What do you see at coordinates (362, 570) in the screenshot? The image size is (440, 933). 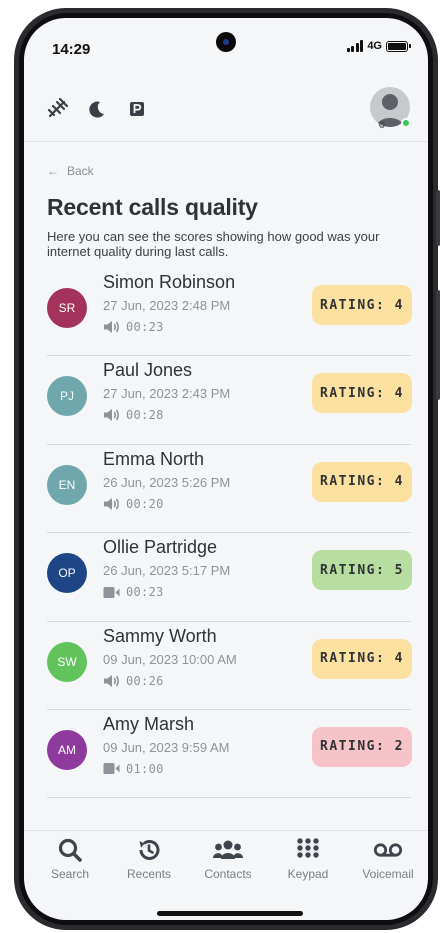 I see `rating-badge: RATING: 5` at bounding box center [362, 570].